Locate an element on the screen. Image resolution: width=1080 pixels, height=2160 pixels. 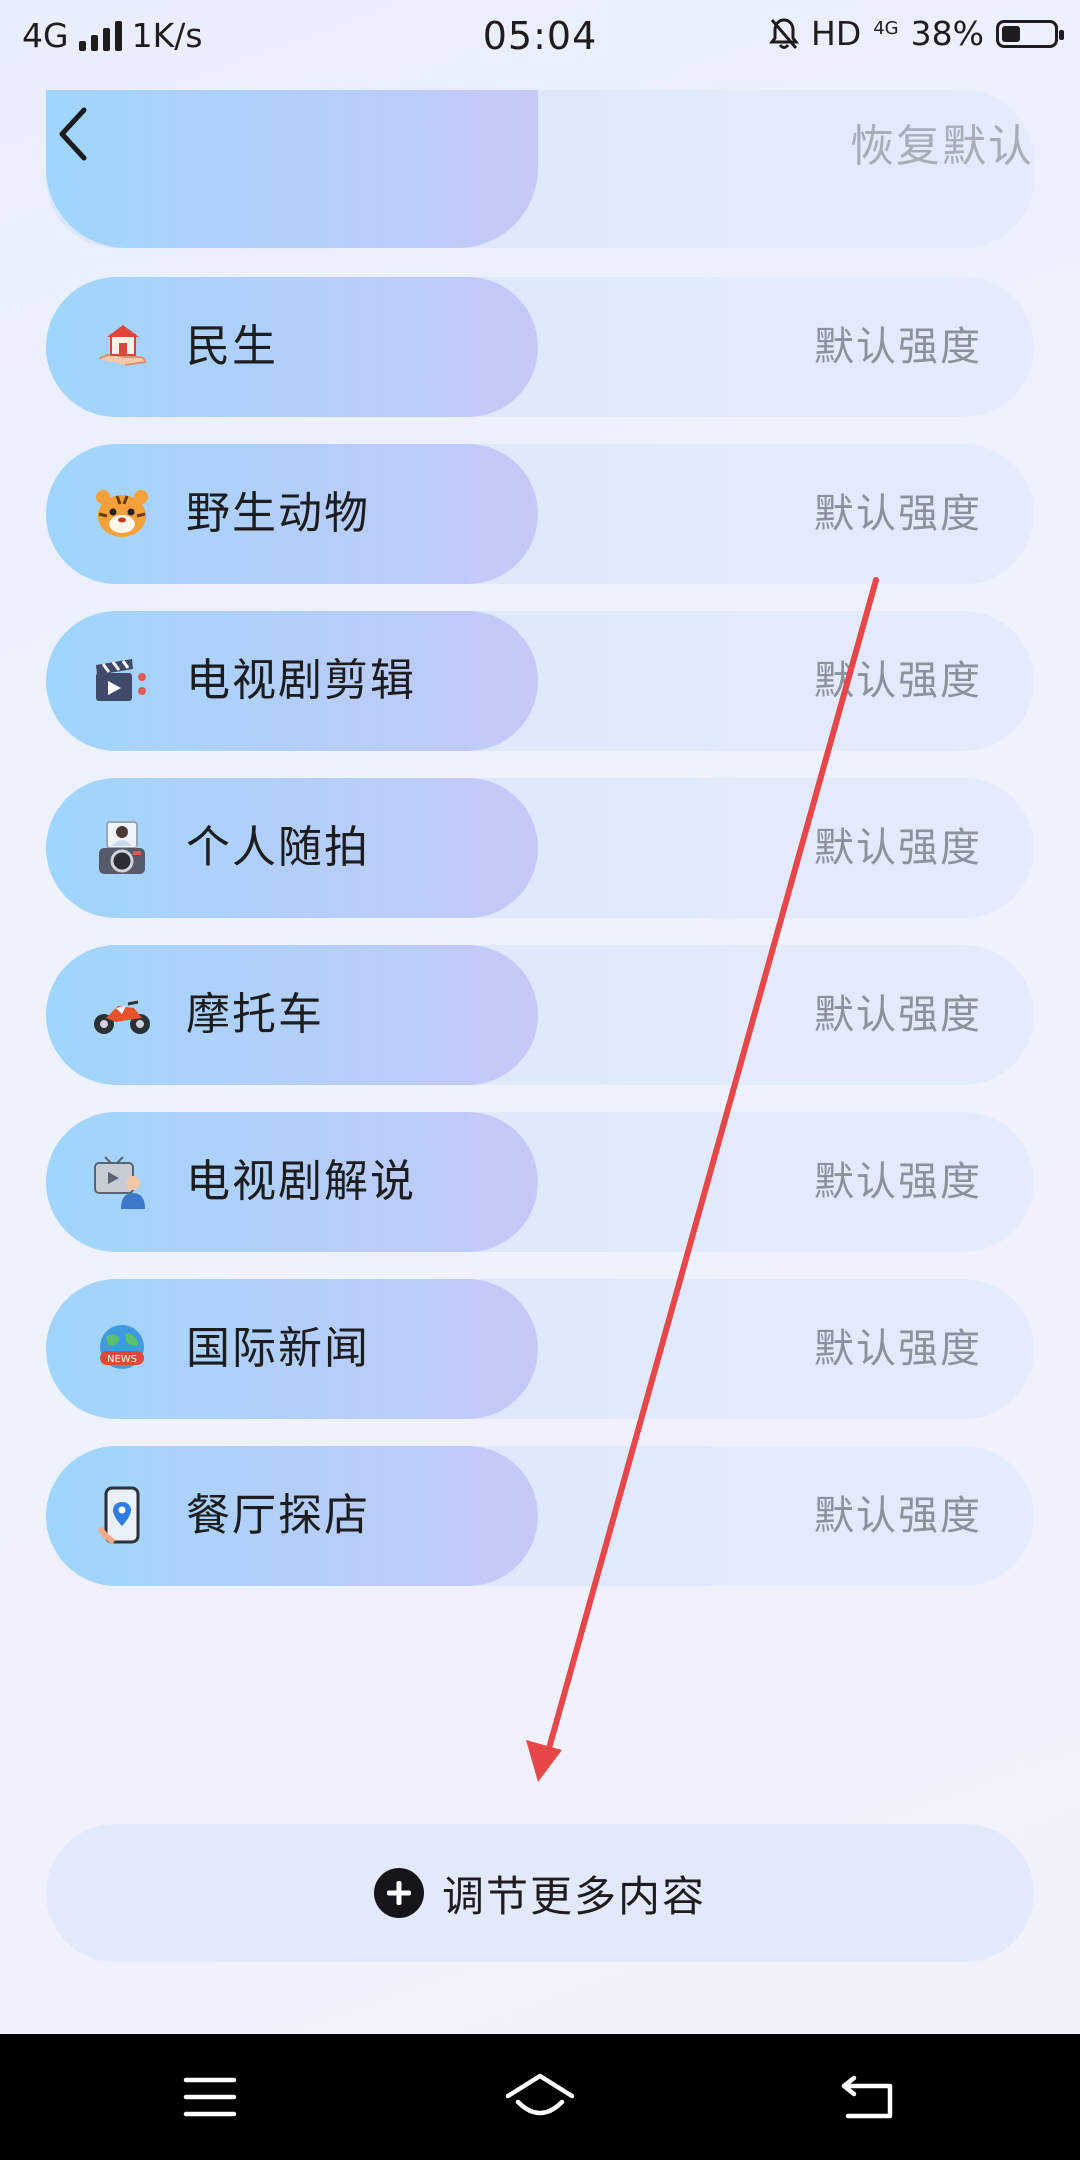
tv-commentator-icon is located at coordinates (122, 1182).